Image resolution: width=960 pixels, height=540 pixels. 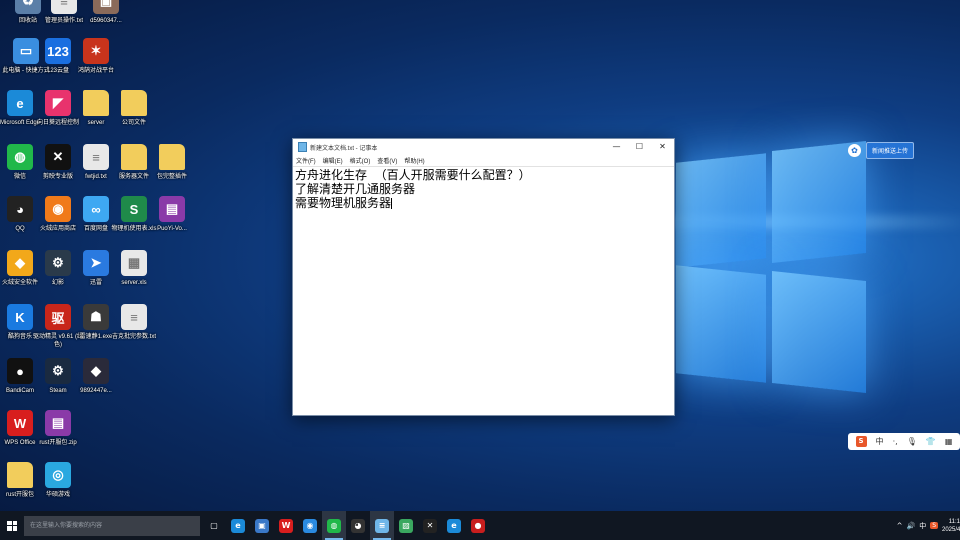 What do you see at coordinates (922, 526) in the screenshot?
I see `input-language: 中` at bounding box center [922, 526].